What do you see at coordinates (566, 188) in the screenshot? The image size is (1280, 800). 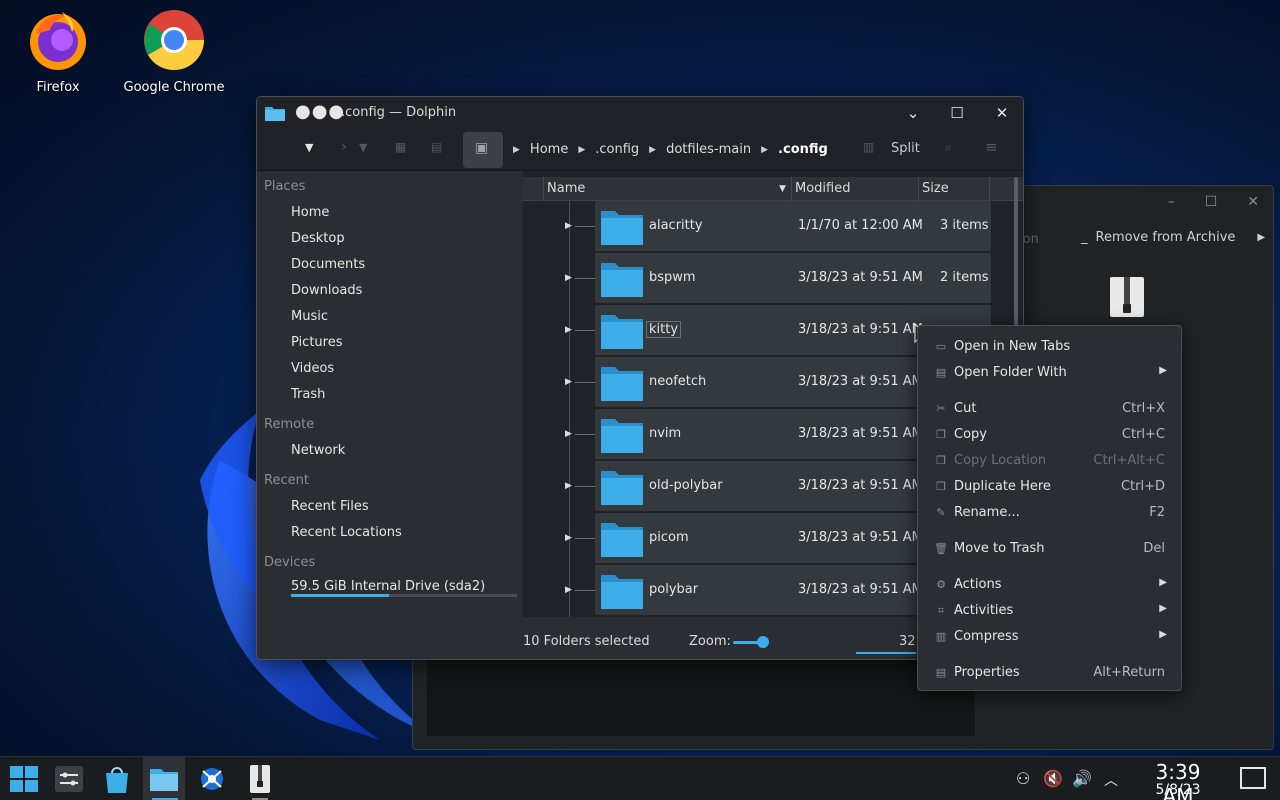 I see `column-name: Name` at bounding box center [566, 188].